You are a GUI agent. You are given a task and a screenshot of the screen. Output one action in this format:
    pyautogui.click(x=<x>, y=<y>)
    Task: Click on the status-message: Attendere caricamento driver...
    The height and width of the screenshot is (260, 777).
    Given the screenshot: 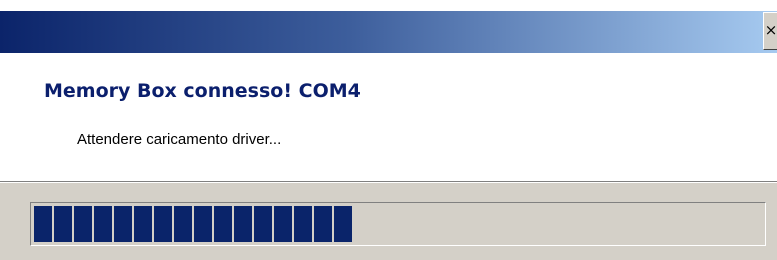 What is the action you would take?
    pyautogui.click(x=179, y=139)
    